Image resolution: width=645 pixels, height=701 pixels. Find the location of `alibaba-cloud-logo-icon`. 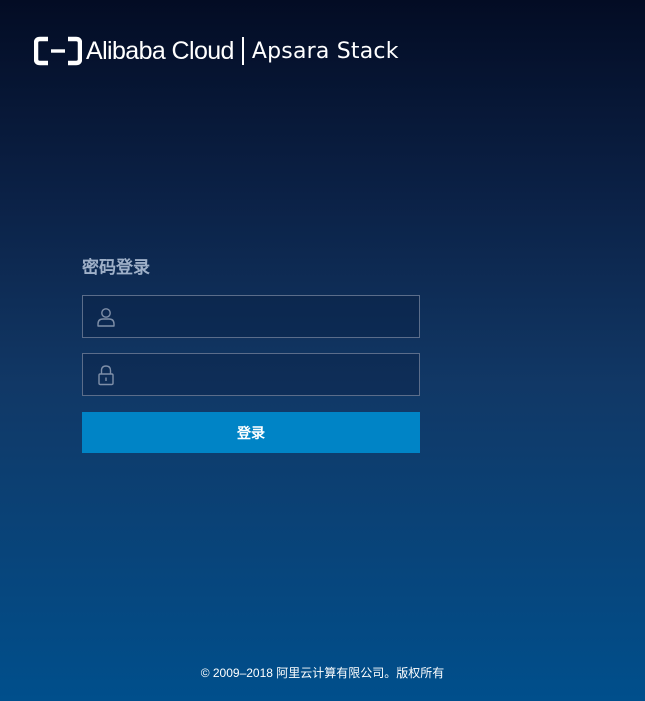

alibaba-cloud-logo-icon is located at coordinates (58, 51).